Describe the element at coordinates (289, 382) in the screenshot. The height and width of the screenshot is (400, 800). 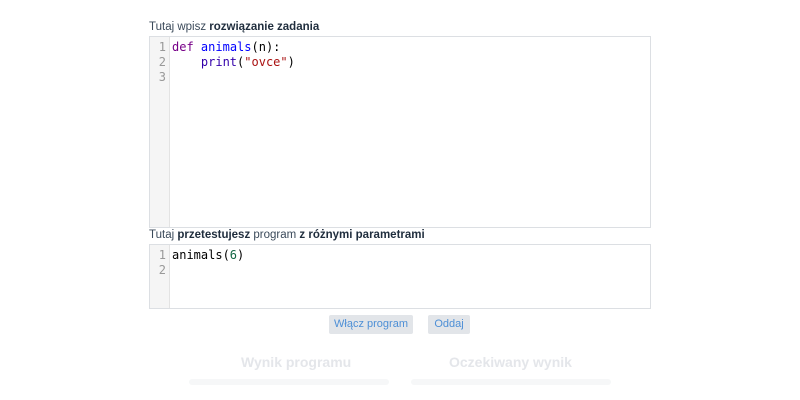
I see `program-output-area` at that location.